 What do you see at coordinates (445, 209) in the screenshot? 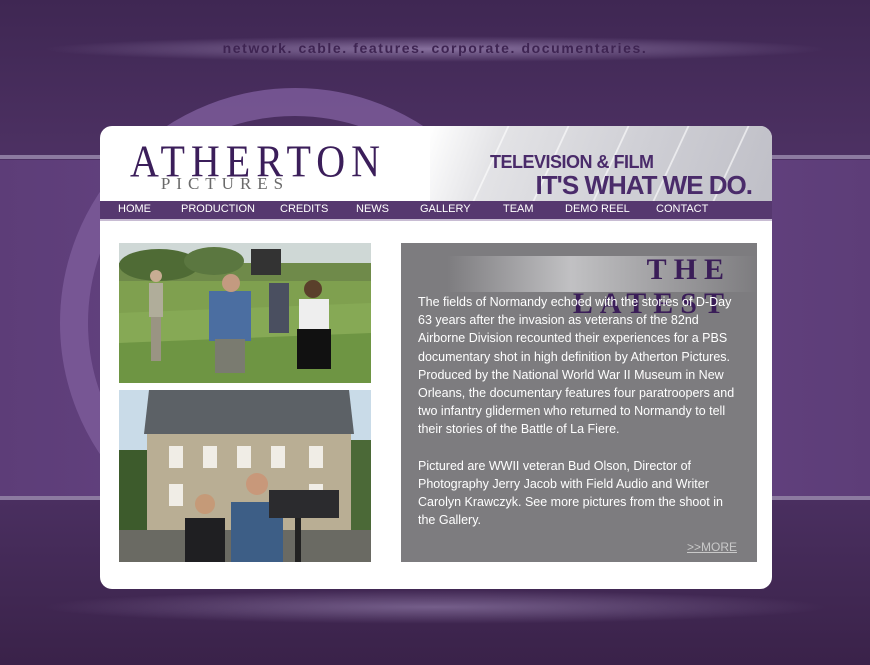
I see `nav-gallery: GALLERY` at bounding box center [445, 209].